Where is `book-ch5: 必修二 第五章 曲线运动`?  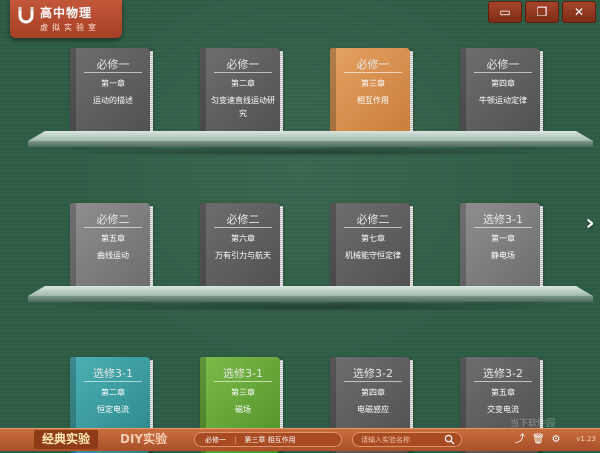 book-ch5: 必修二 第五章 曲线运动 is located at coordinates (111, 251).